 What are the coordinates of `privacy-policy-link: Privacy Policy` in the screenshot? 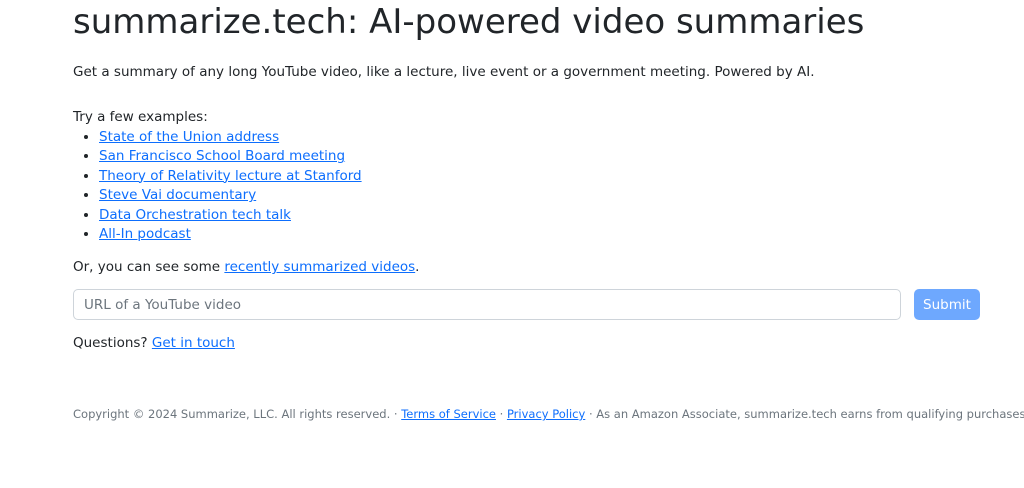 It's located at (546, 414).